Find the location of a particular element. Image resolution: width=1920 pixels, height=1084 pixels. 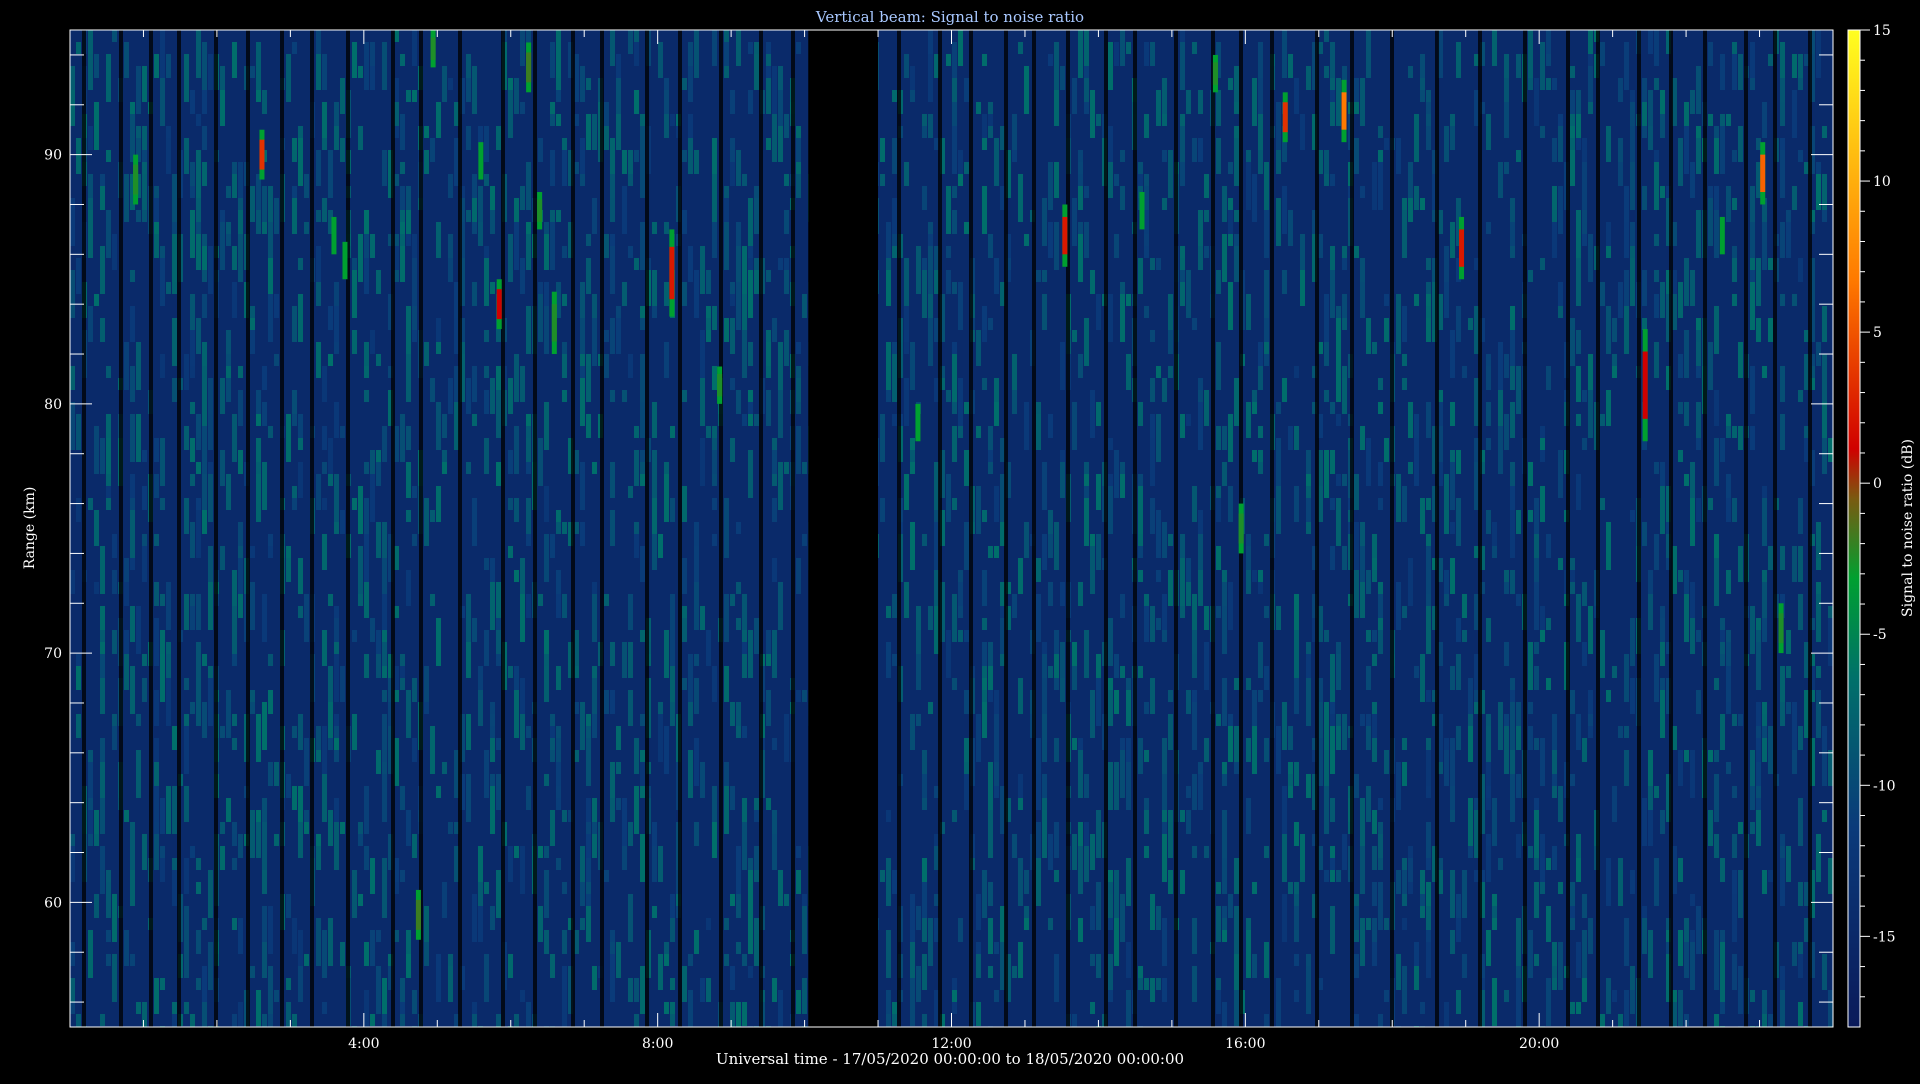

chart-title: Vertical beam: Signal to noise ratio is located at coordinates (949, 17).